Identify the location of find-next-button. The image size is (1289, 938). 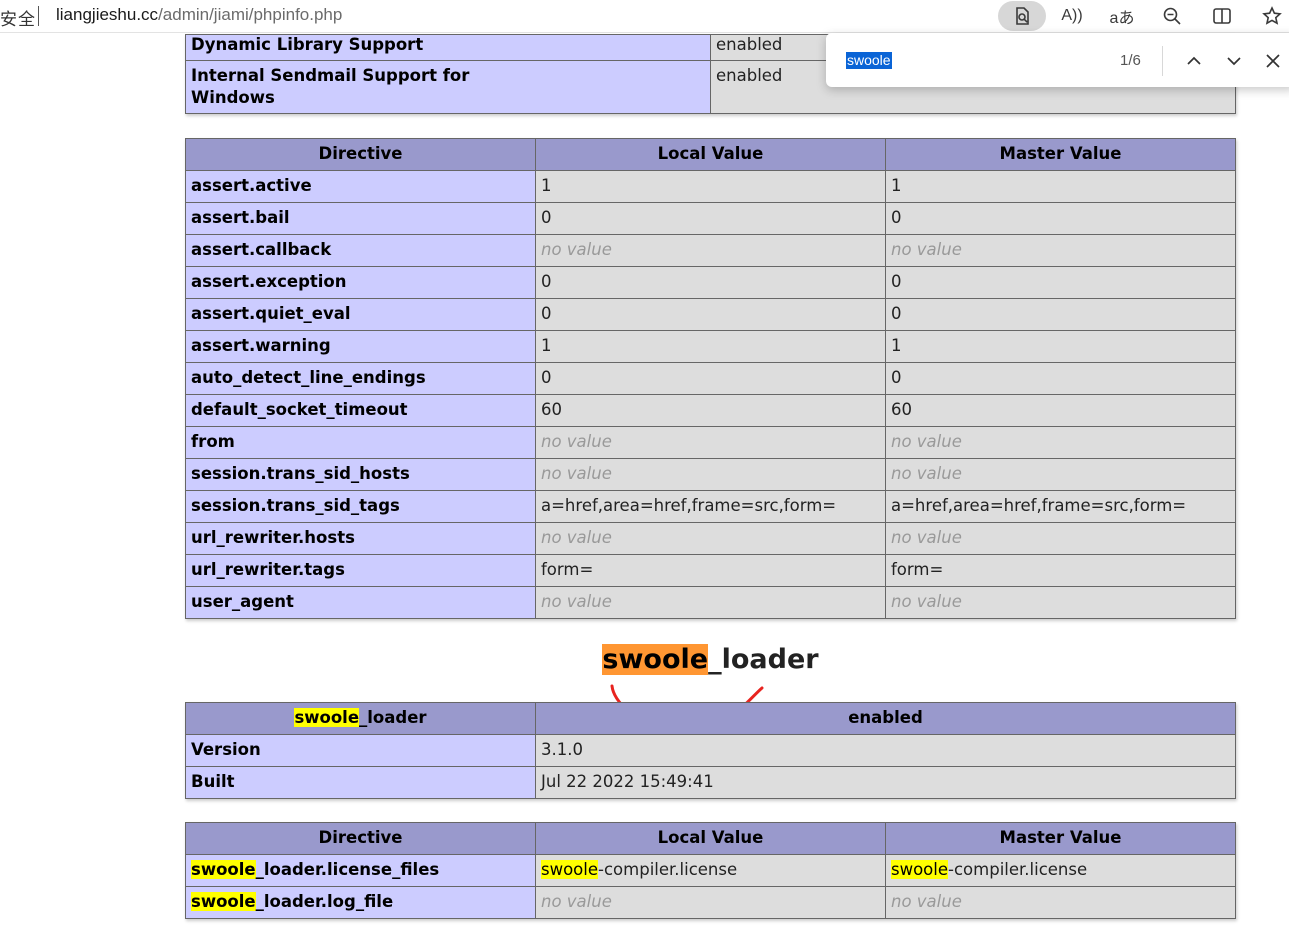
(1234, 61).